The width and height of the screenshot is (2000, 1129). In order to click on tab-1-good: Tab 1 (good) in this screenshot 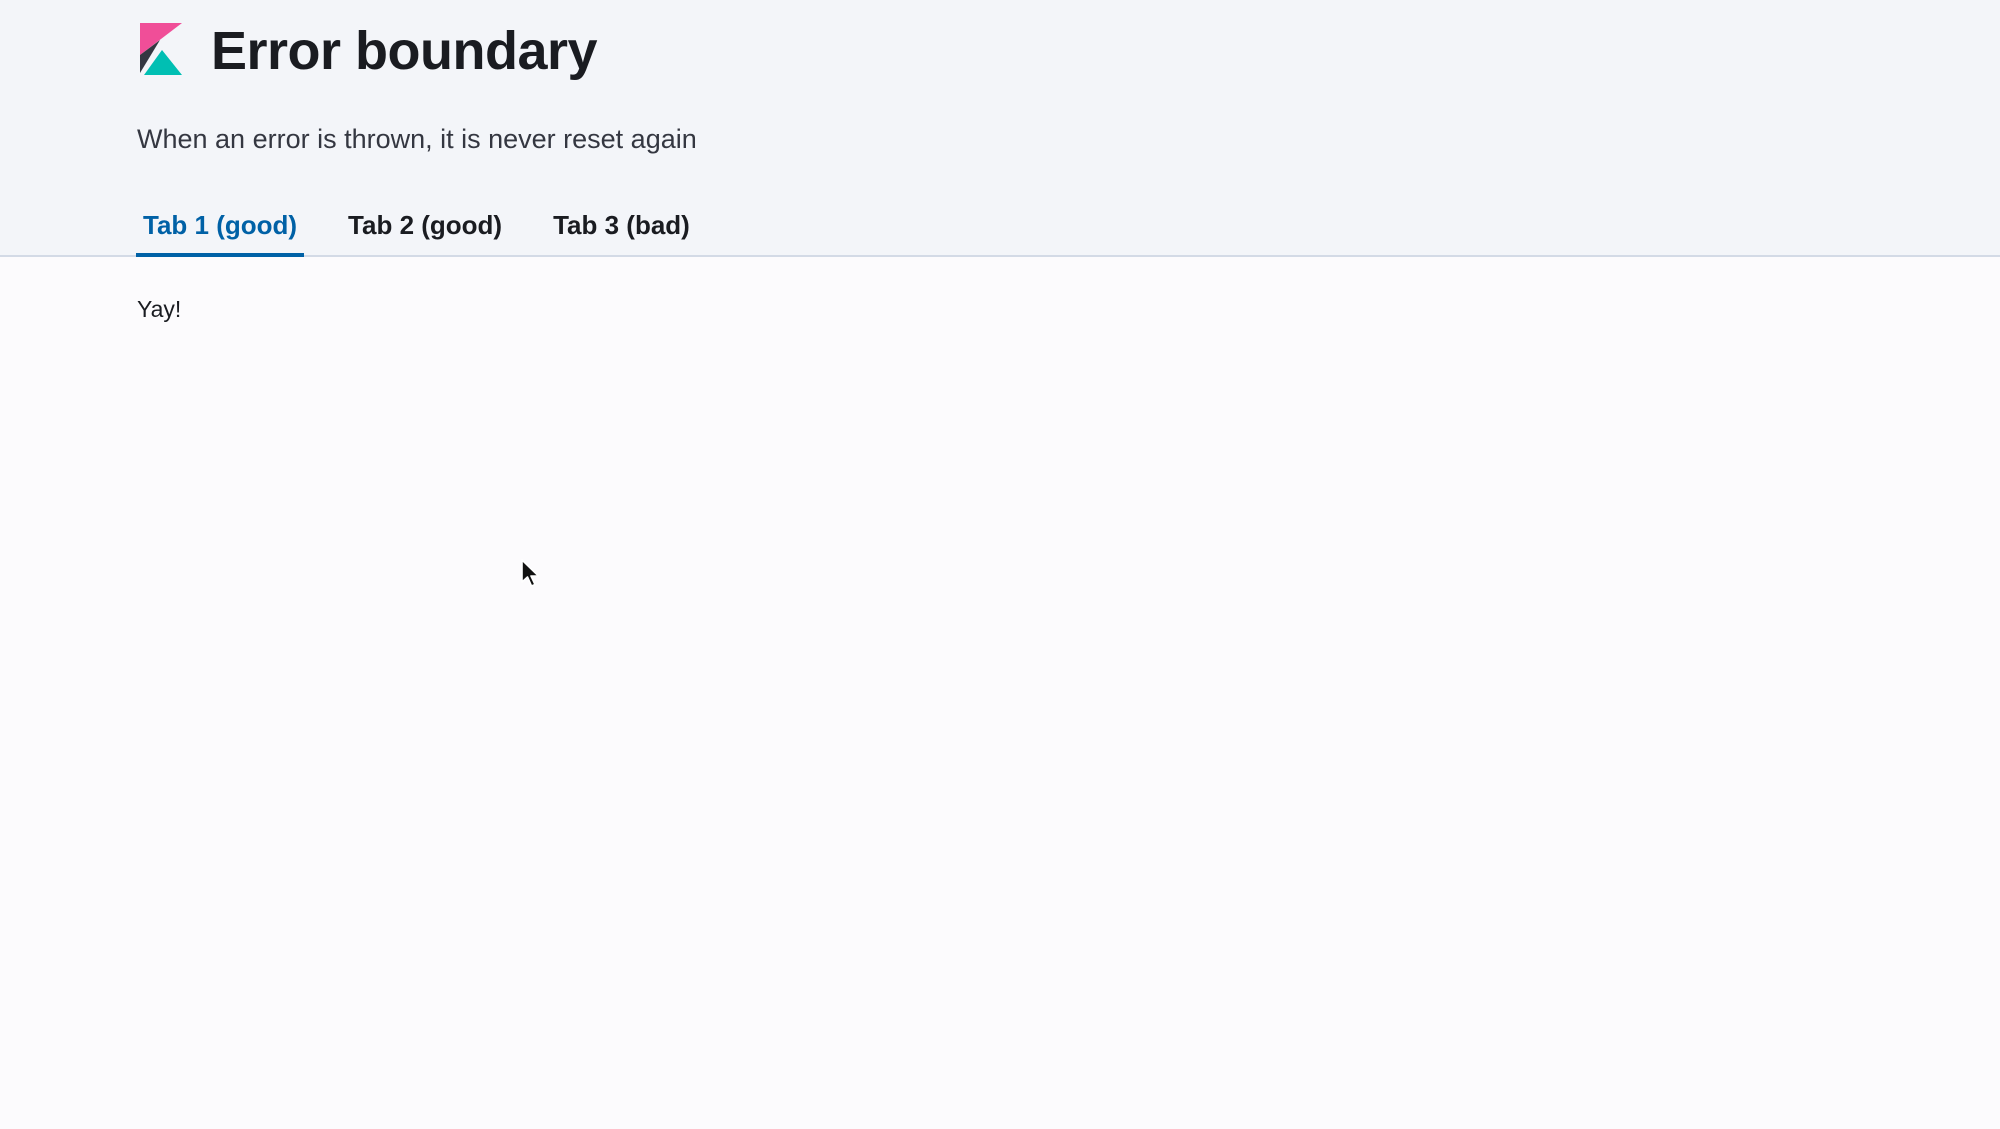, I will do `click(220, 226)`.